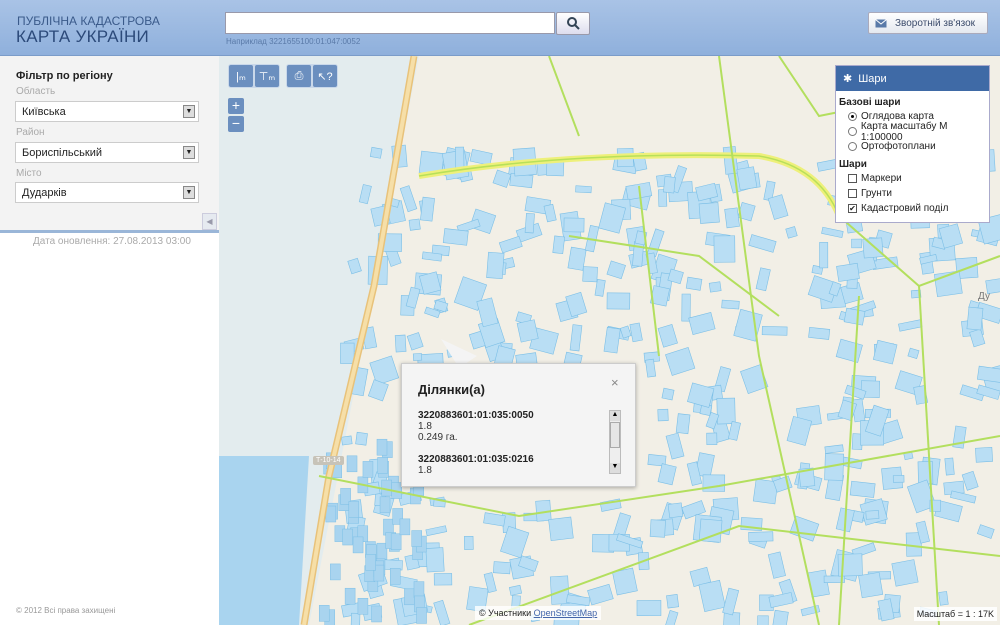 The width and height of the screenshot is (1000, 625). I want to click on measure-area-button: ⊤ₘ, so click(267, 76).